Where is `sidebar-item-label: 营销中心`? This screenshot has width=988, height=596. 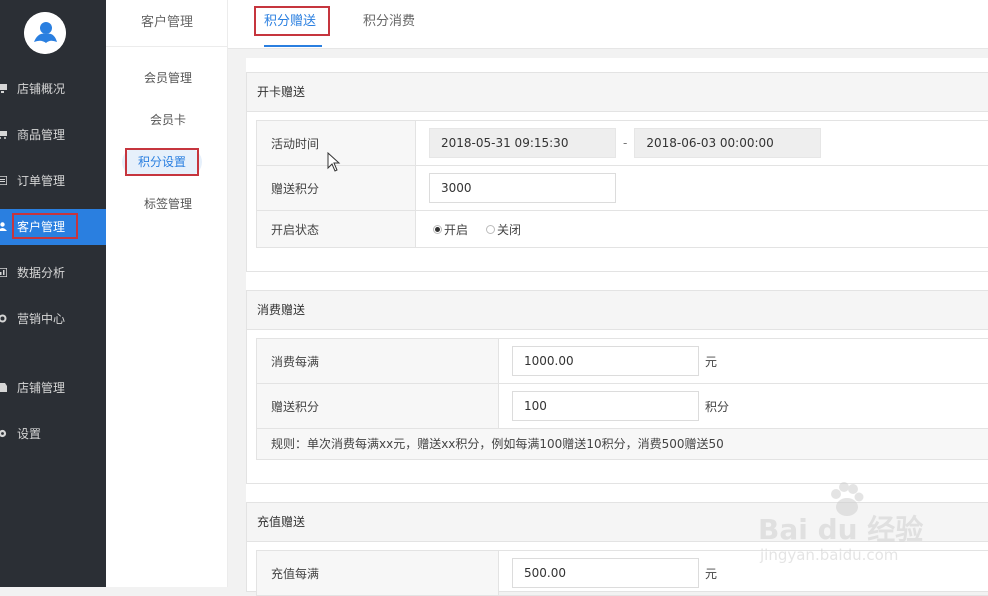 sidebar-item-label: 营销中心 is located at coordinates (41, 319).